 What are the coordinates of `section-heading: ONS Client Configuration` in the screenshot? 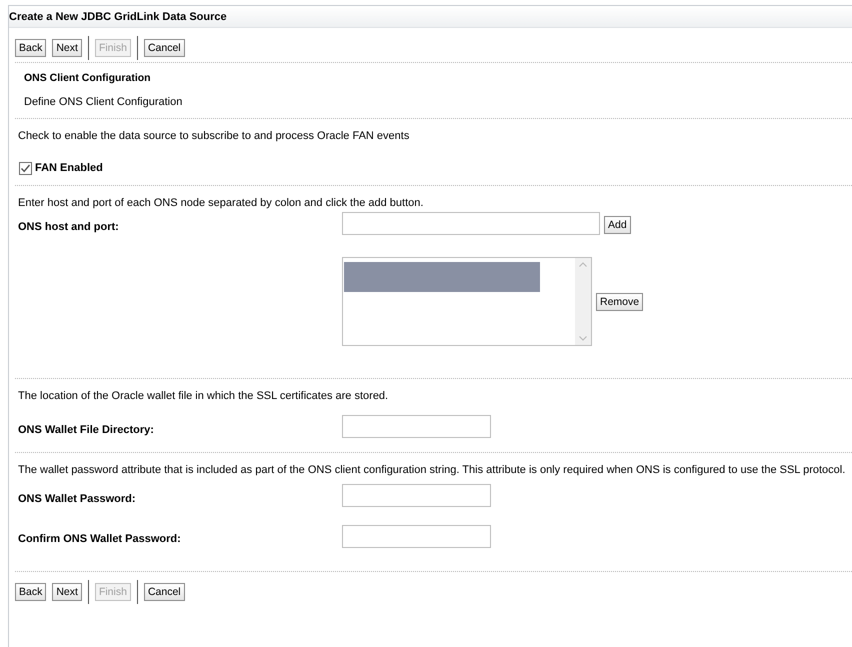 It's located at (87, 78).